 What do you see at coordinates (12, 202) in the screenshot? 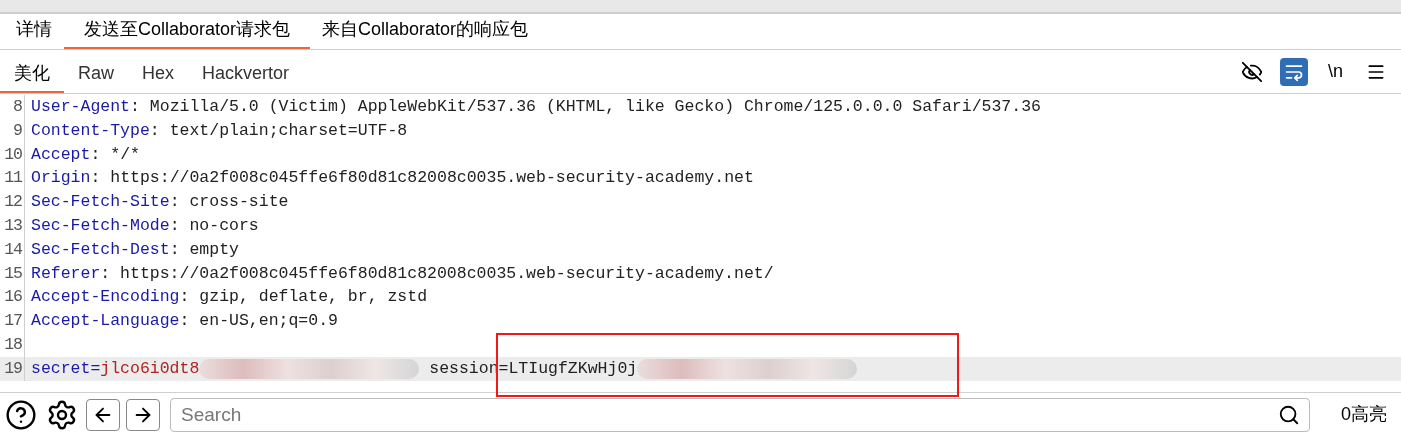
I see `line-number: 12` at bounding box center [12, 202].